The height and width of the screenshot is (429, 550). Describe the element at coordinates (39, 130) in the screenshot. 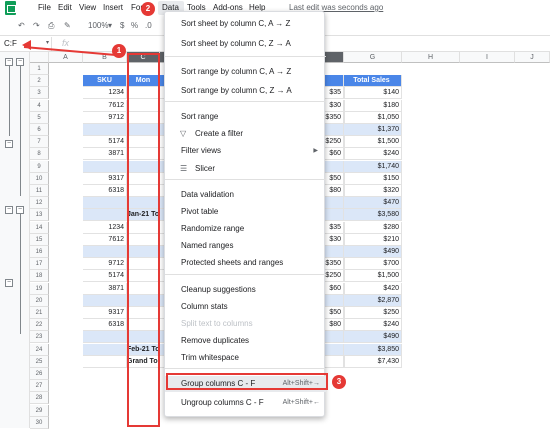

I see `row-number: 6` at that location.